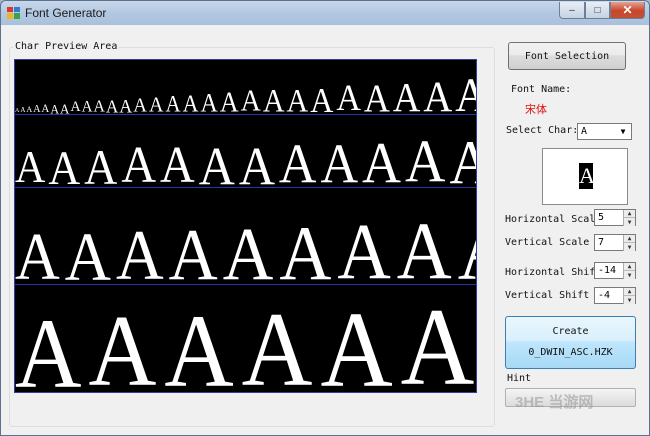 The height and width of the screenshot is (436, 650). I want to click on preview-row-1: AAAAAAAAAAAAAAAAAAAAAAAAAAAA, so click(245, 87).